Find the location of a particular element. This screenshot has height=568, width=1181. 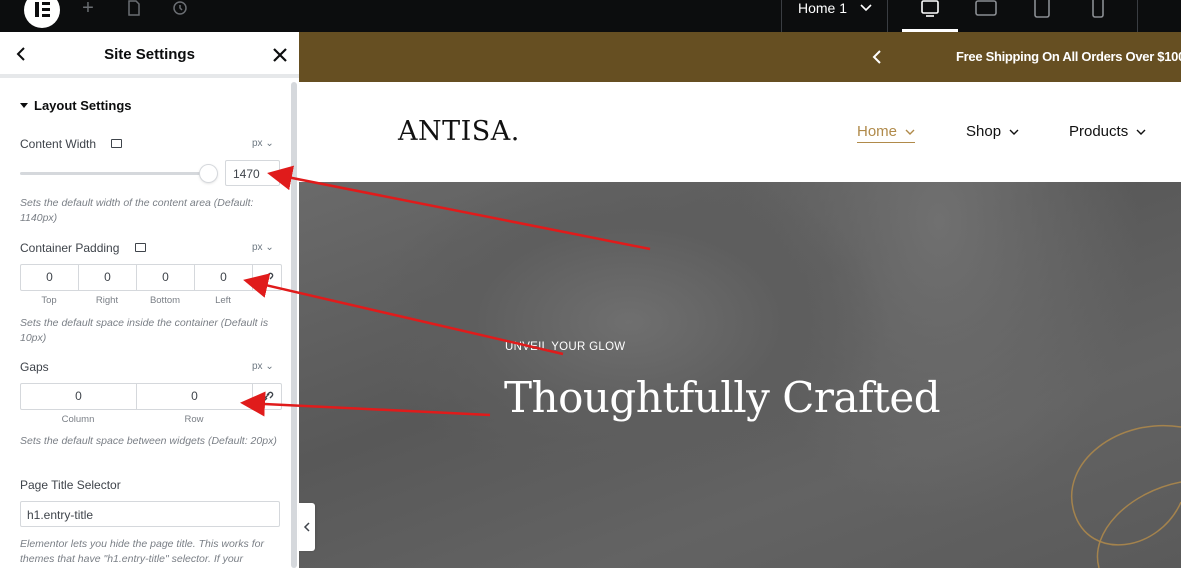

close-icon is located at coordinates (280, 55).